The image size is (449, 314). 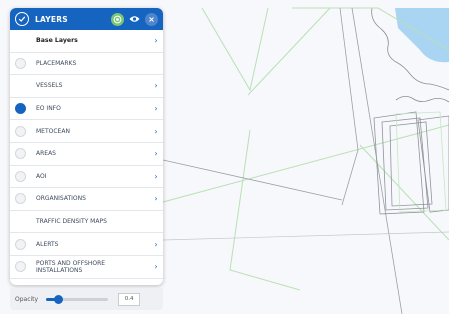 What do you see at coordinates (49, 86) in the screenshot?
I see `layer-label: VESSELS` at bounding box center [49, 86].